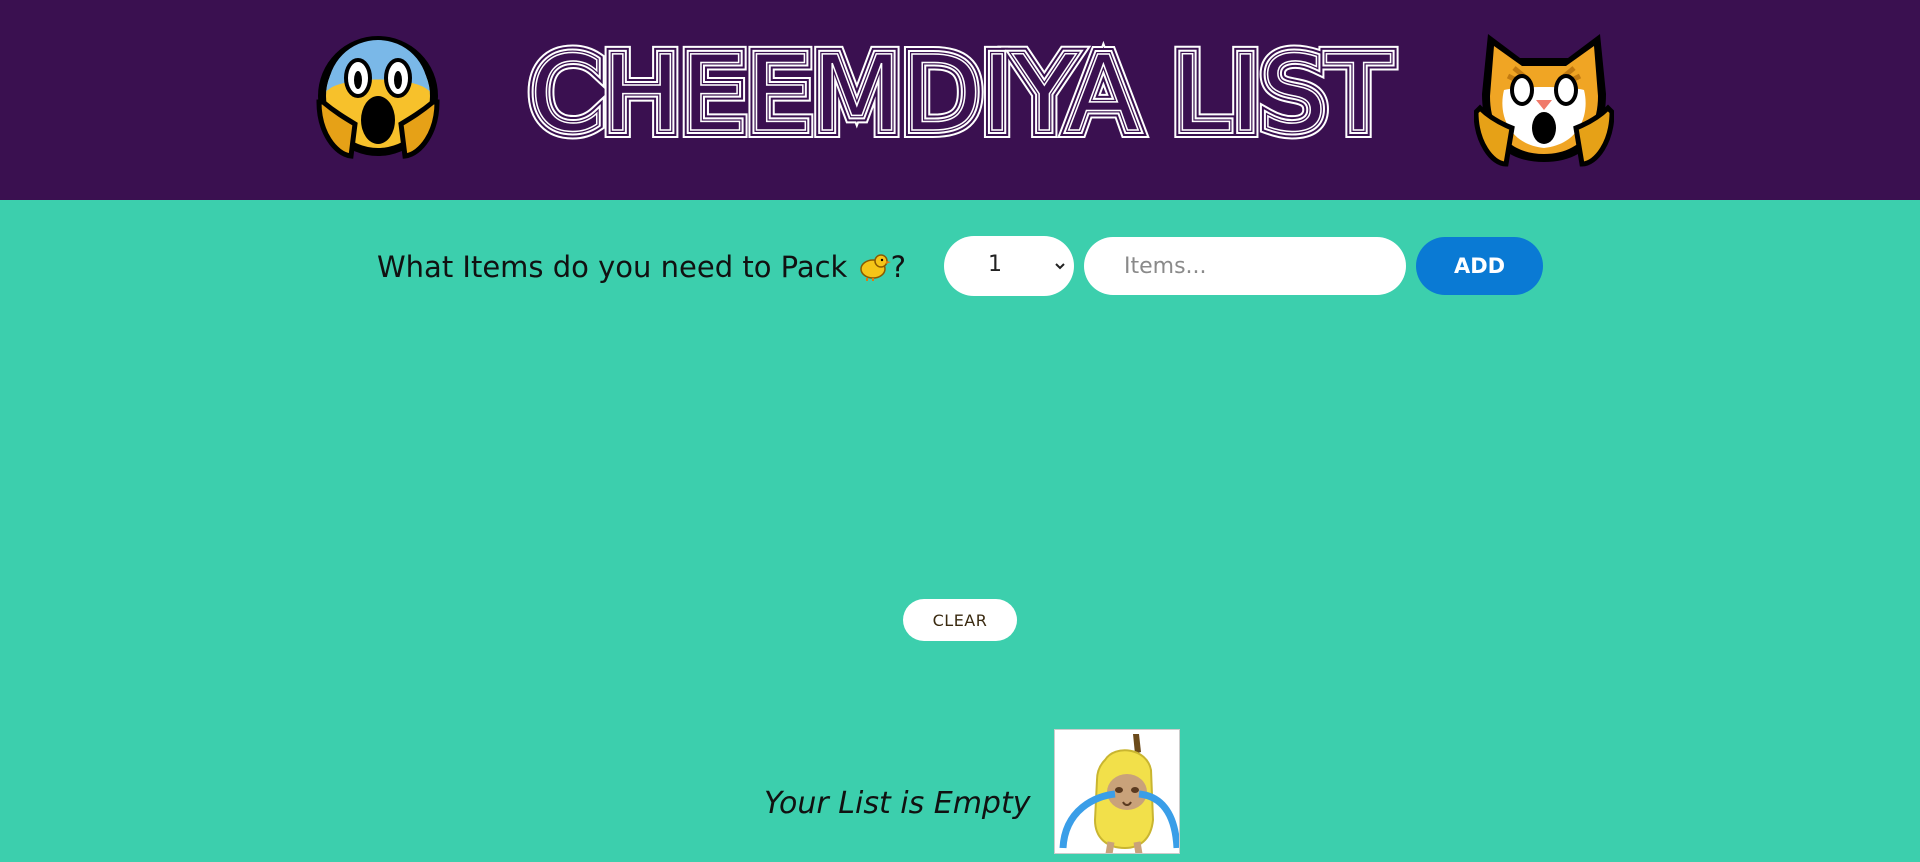 The width and height of the screenshot is (1920, 862). I want to click on weary-cat-icon, so click(1544, 100).